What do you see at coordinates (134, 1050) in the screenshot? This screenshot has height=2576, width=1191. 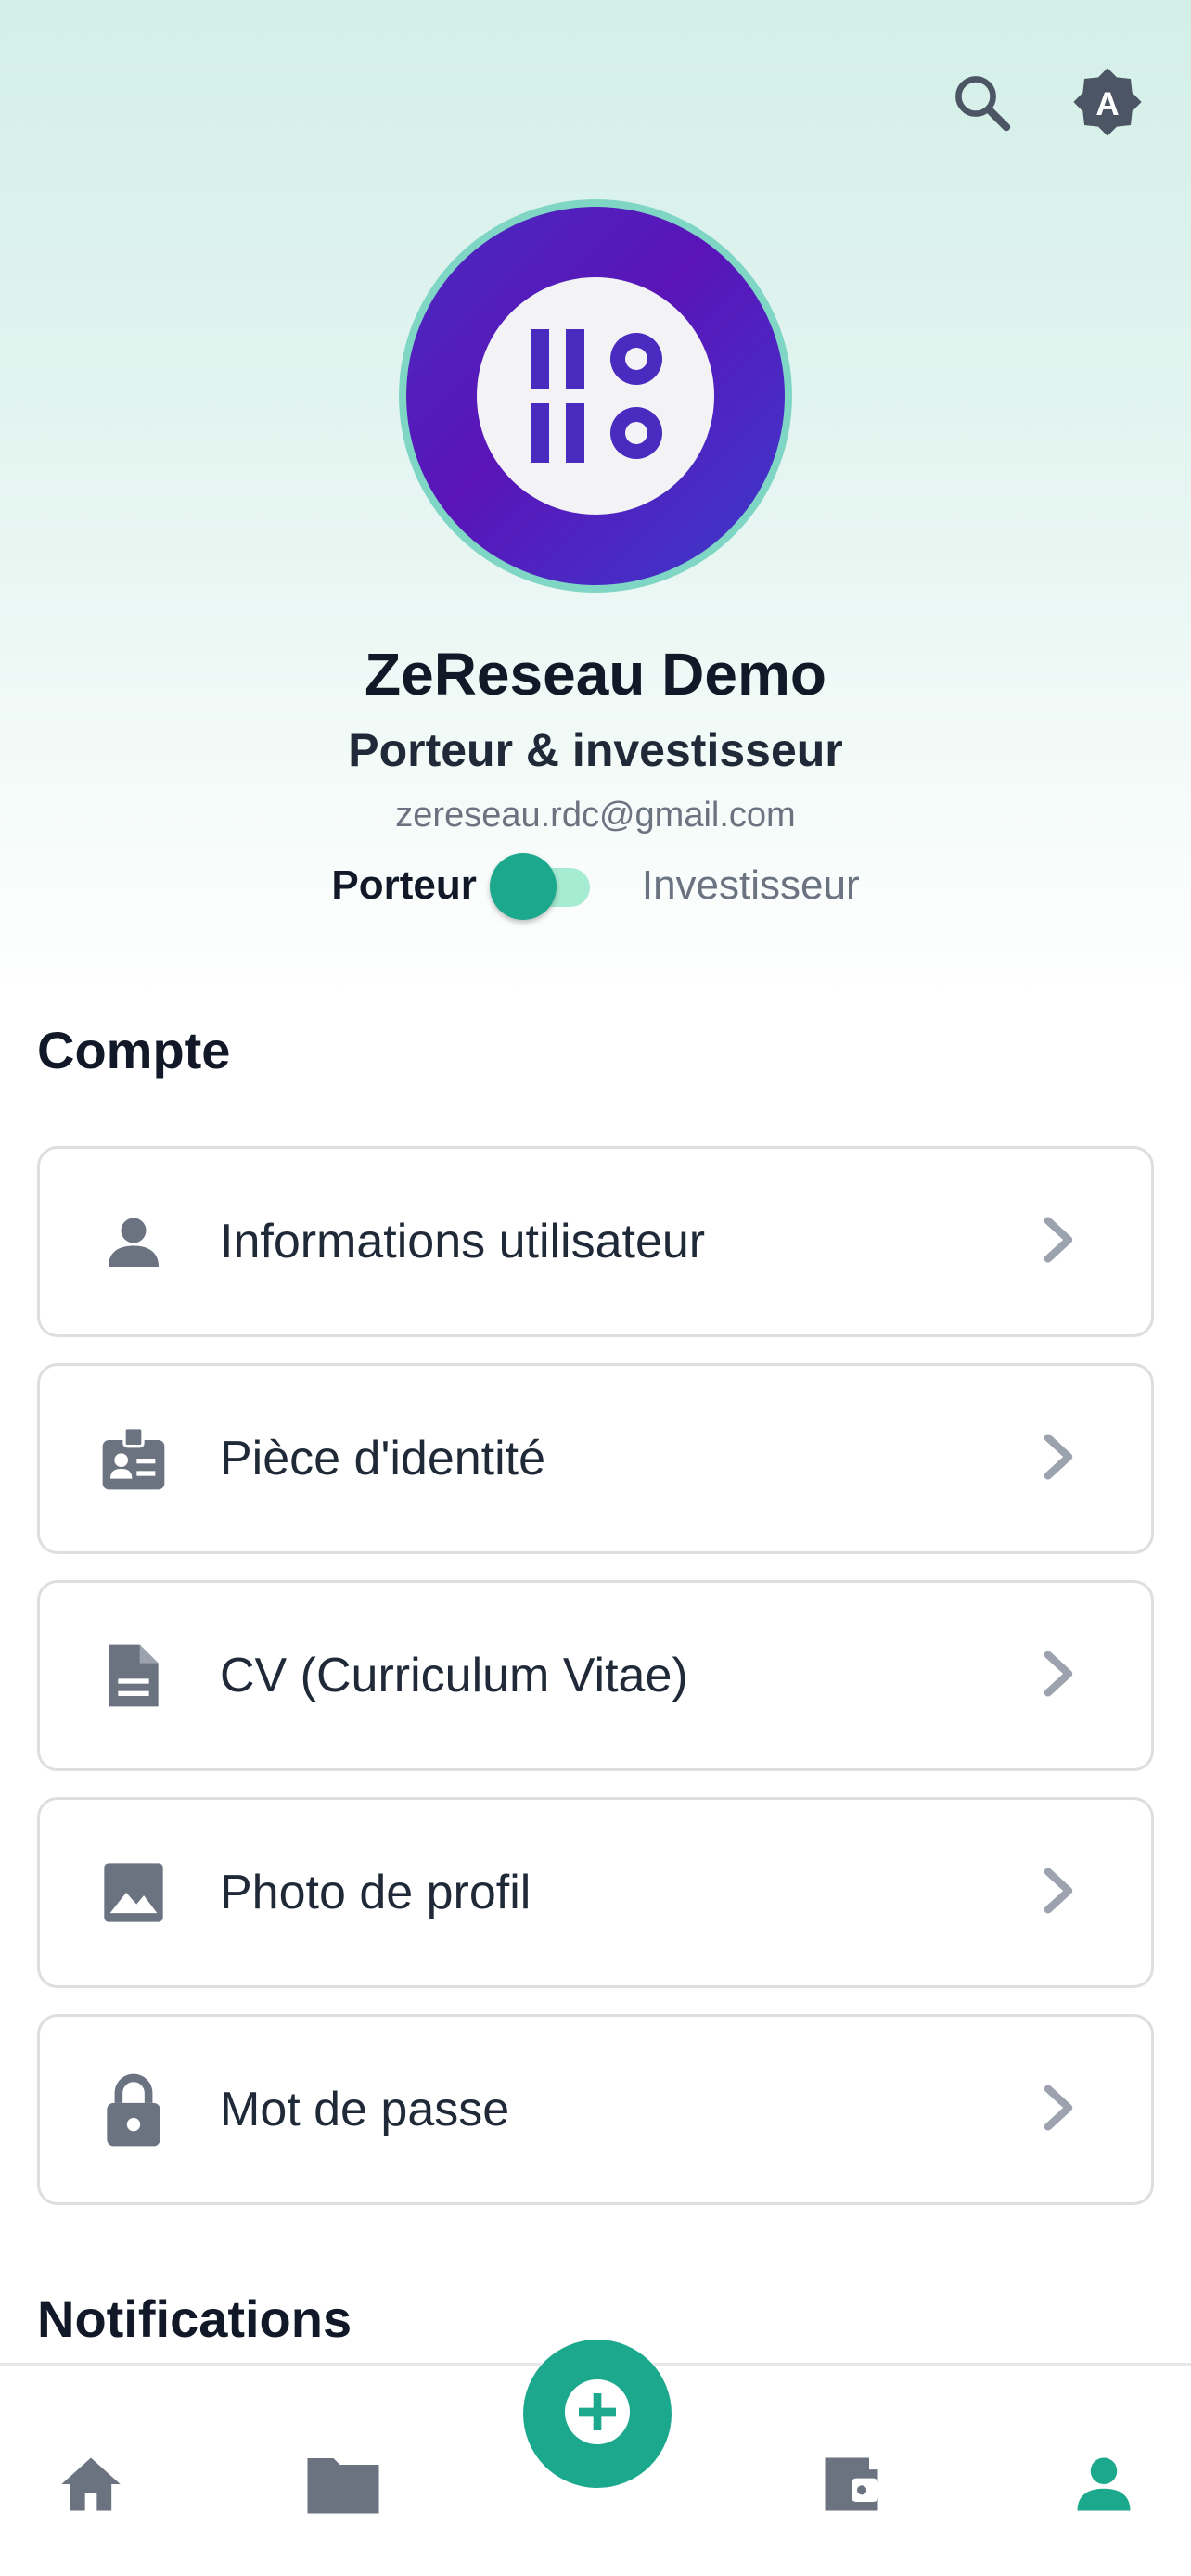 I see `section-title-compte: Compte` at bounding box center [134, 1050].